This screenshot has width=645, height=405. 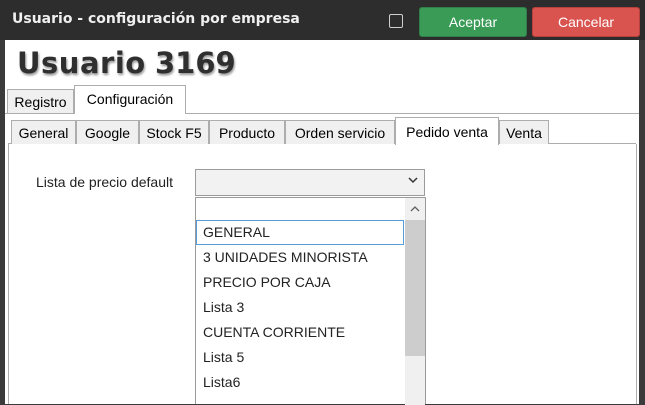 What do you see at coordinates (524, 132) in the screenshot?
I see `tab-venta: Venta` at bounding box center [524, 132].